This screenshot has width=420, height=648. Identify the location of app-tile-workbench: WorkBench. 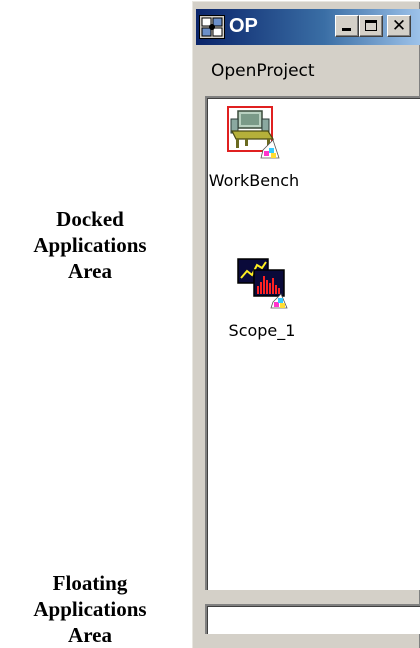
(254, 148).